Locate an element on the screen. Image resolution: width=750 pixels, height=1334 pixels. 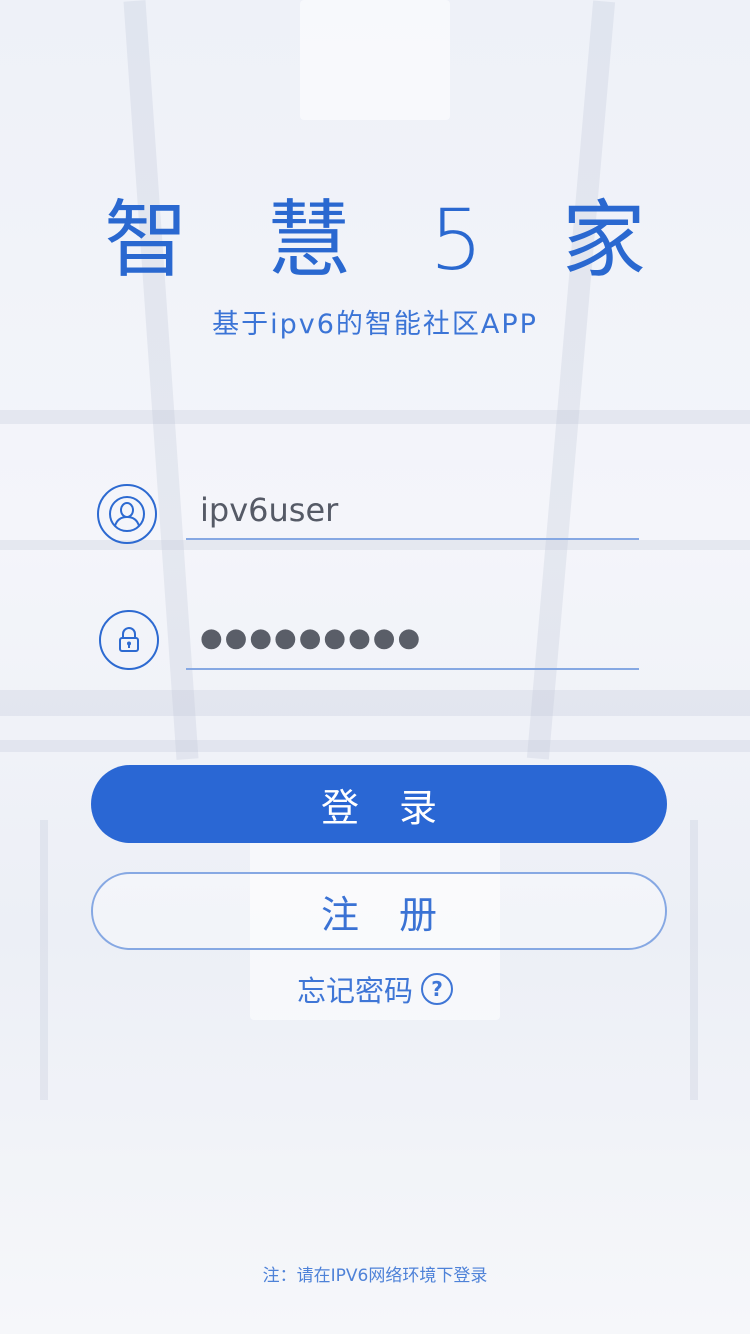
lock-circle-icon is located at coordinates (129, 640).